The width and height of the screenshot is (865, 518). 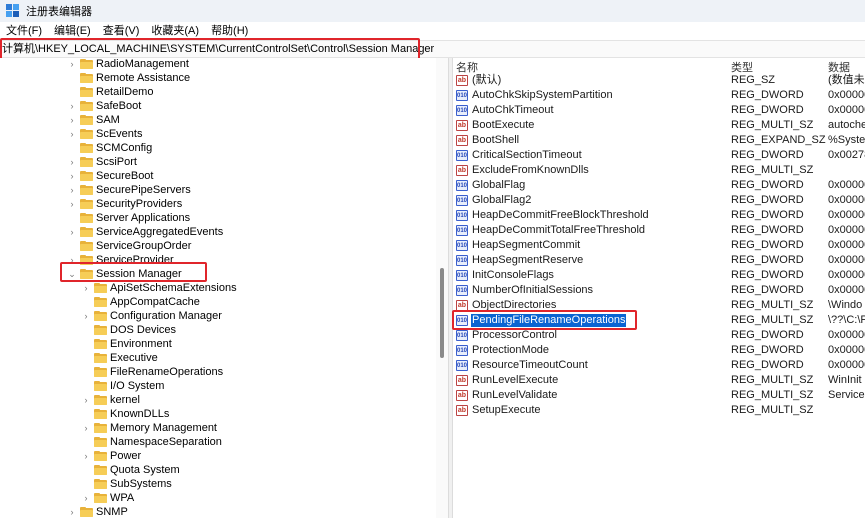 What do you see at coordinates (129, 246) in the screenshot?
I see `tree-item: ServiceGroupOrder` at bounding box center [129, 246].